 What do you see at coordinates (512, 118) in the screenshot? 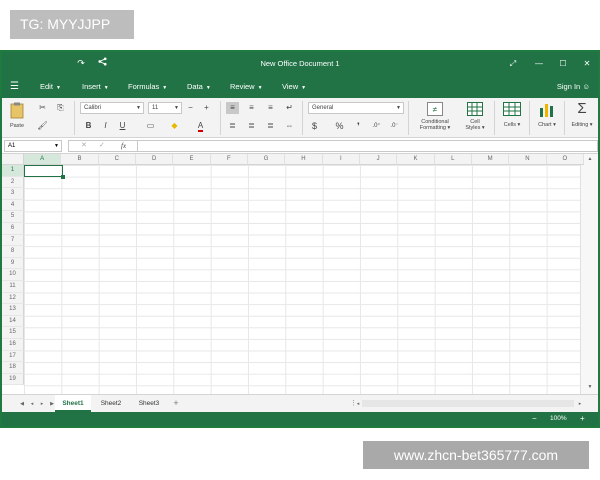
I see `cells-button: Cells ▾` at bounding box center [512, 118].